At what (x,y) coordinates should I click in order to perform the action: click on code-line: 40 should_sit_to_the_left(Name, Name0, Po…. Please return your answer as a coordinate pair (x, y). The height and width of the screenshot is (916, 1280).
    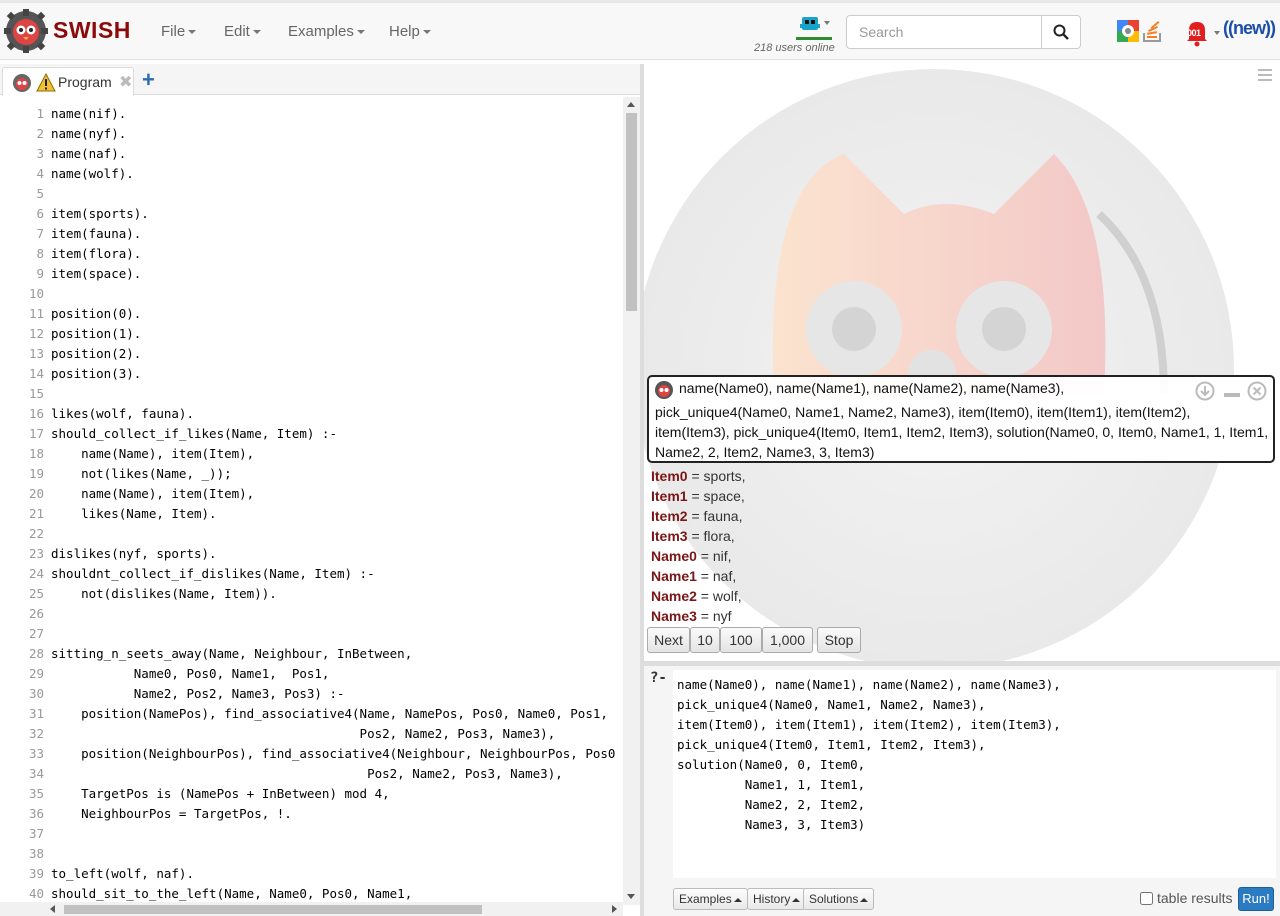
    Looking at the image, I should click on (311, 894).